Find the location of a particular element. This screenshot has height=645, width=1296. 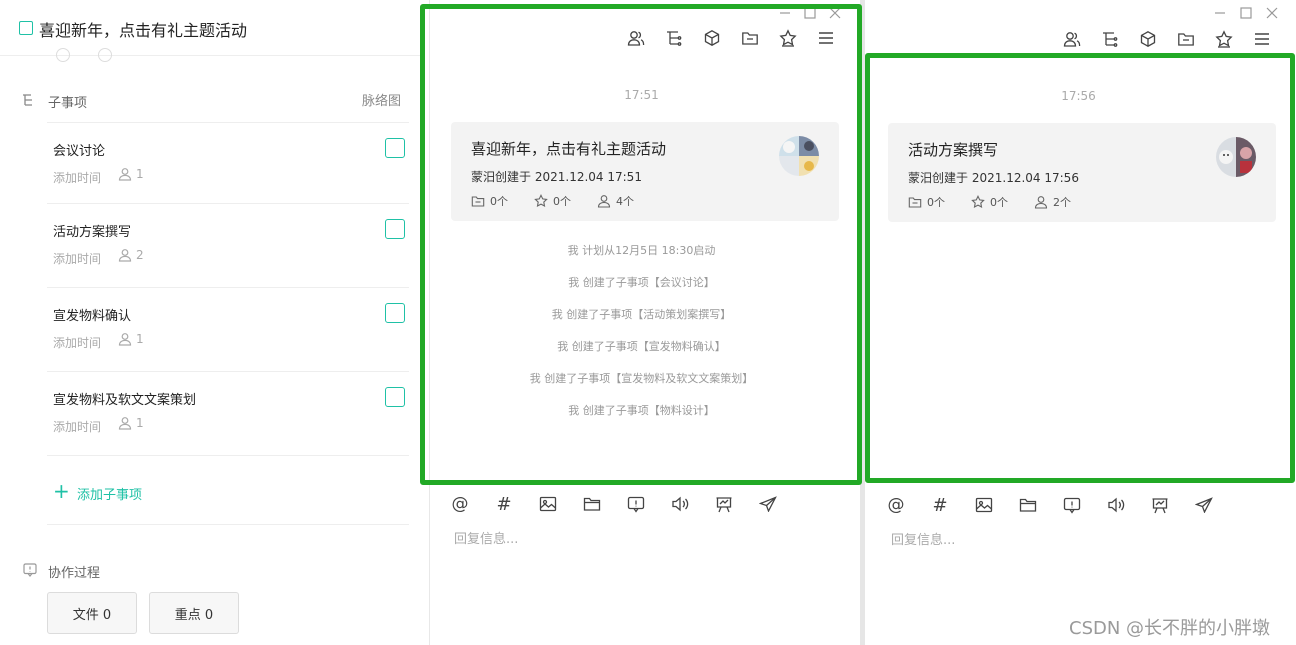

card-files-stat: 0个 is located at coordinates (489, 201).